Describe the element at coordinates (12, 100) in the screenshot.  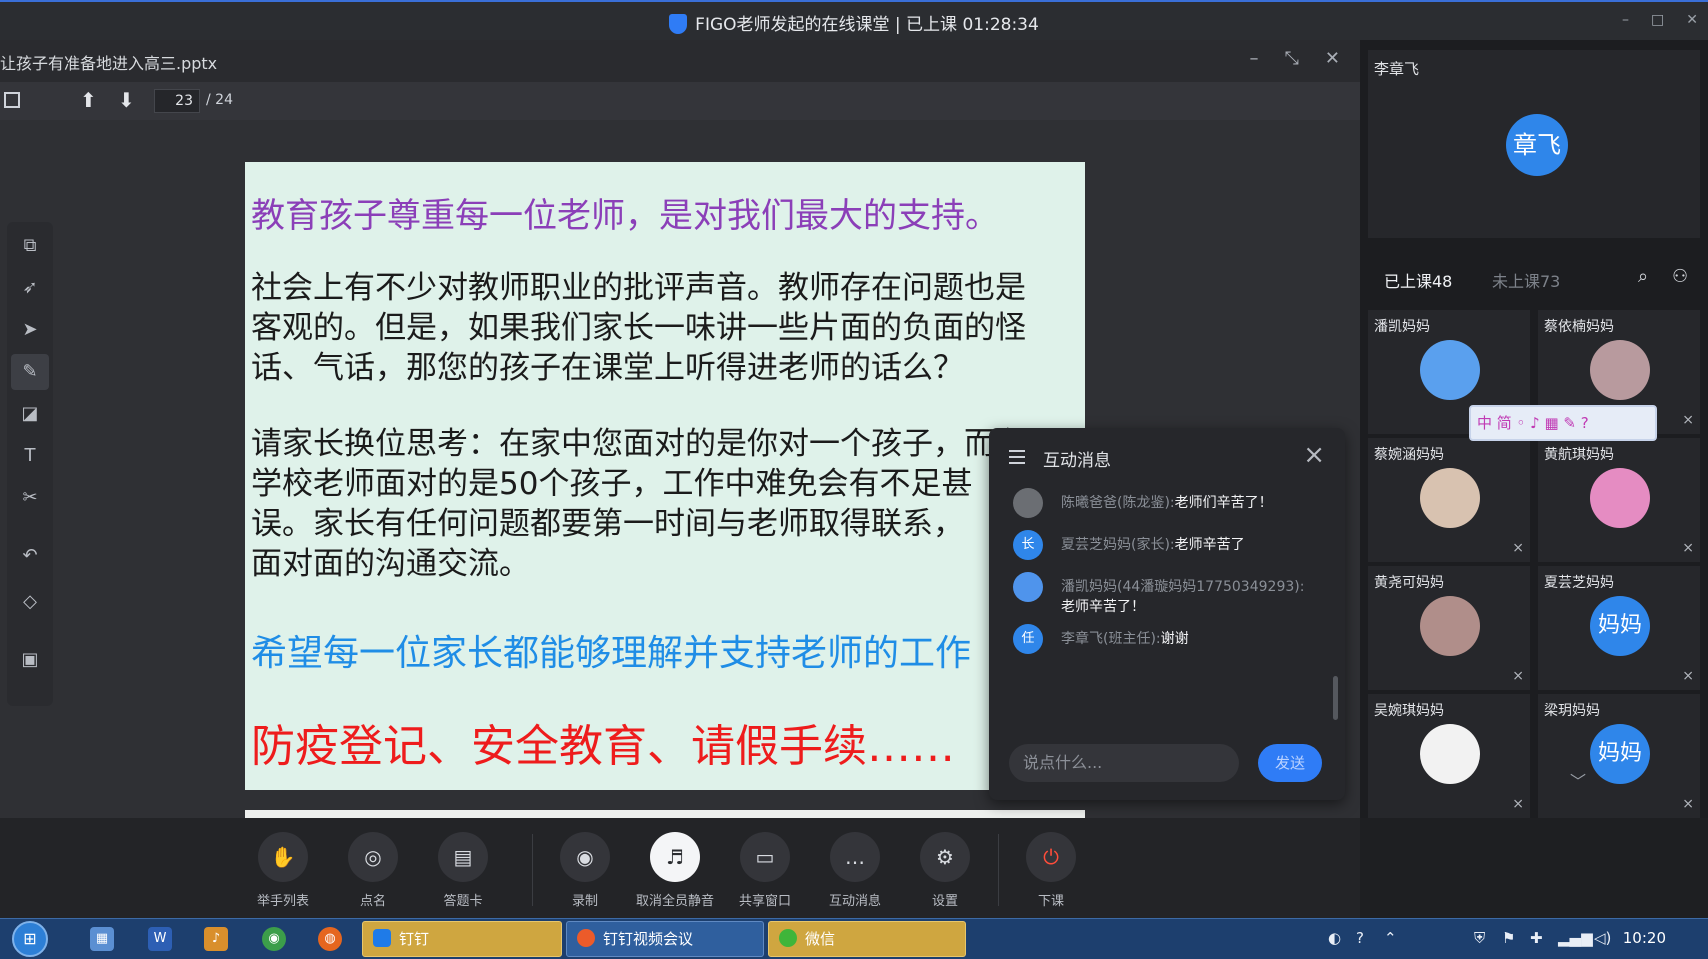
I see `sidebar-toggle-icon` at that location.